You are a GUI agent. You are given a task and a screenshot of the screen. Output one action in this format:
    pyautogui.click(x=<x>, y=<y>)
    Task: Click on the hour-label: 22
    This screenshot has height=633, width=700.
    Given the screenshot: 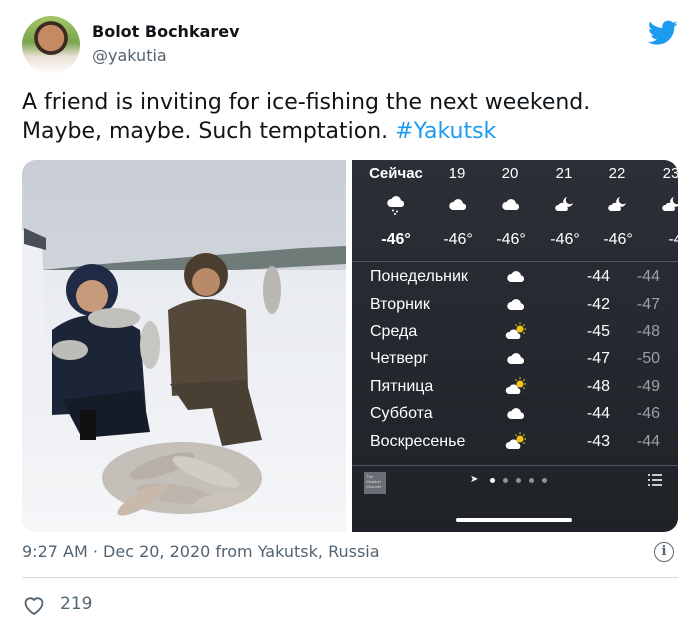 What is the action you would take?
    pyautogui.click(x=617, y=173)
    